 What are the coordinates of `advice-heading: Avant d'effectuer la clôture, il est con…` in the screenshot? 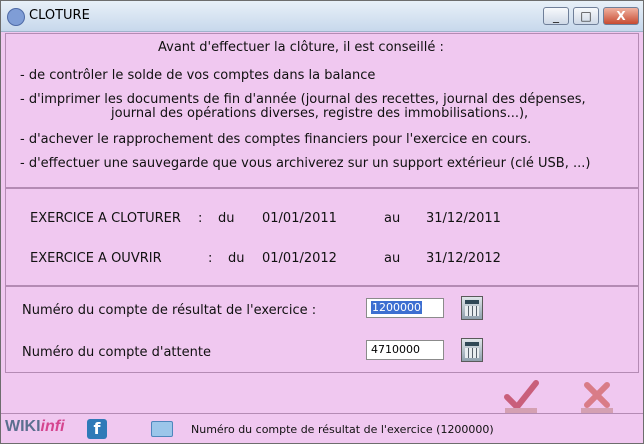 It's located at (301, 47).